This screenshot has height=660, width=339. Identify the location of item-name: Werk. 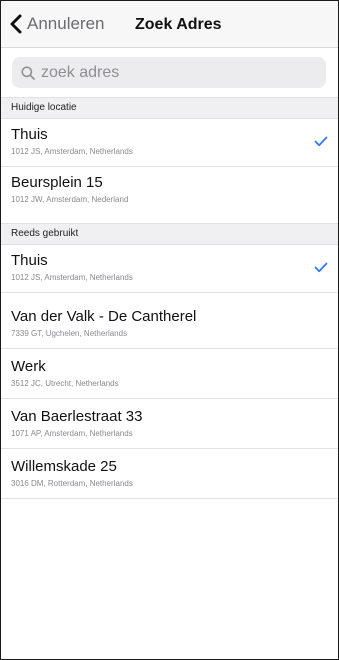
(28, 366).